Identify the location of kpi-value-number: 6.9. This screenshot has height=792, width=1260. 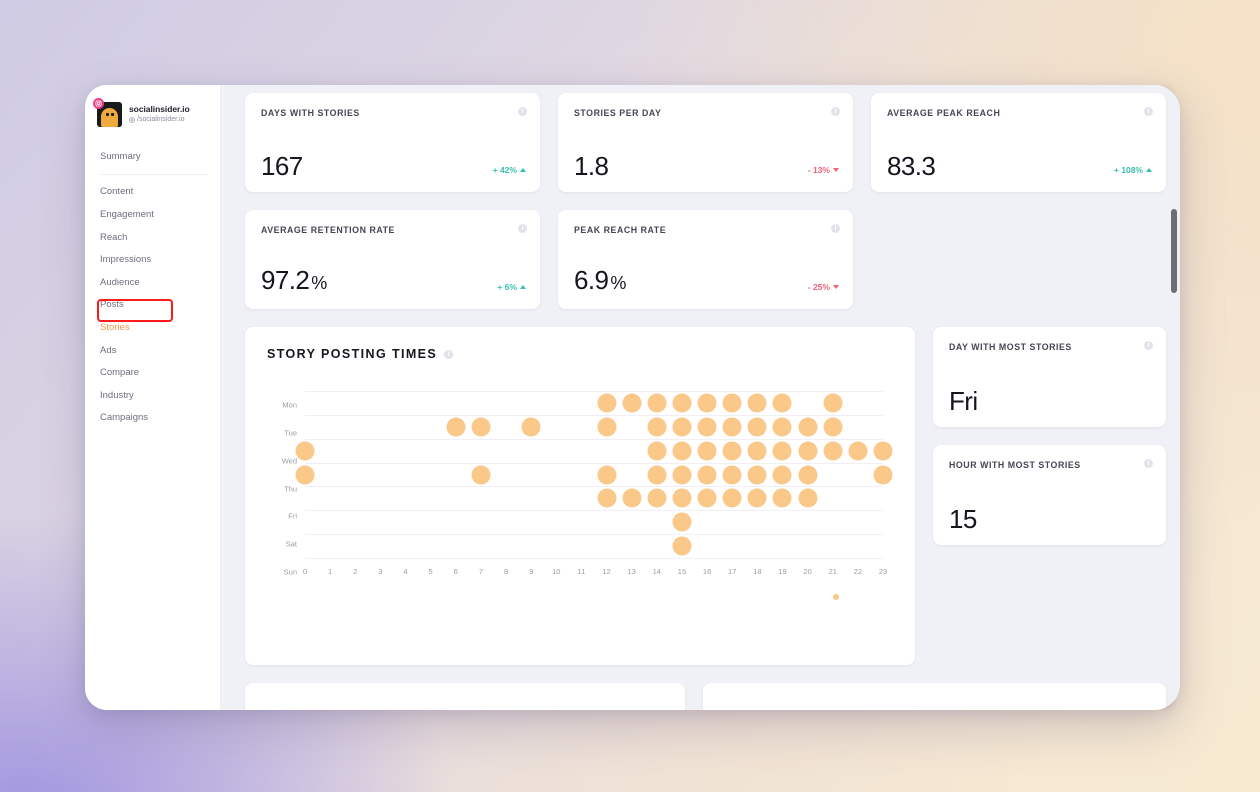
(591, 280).